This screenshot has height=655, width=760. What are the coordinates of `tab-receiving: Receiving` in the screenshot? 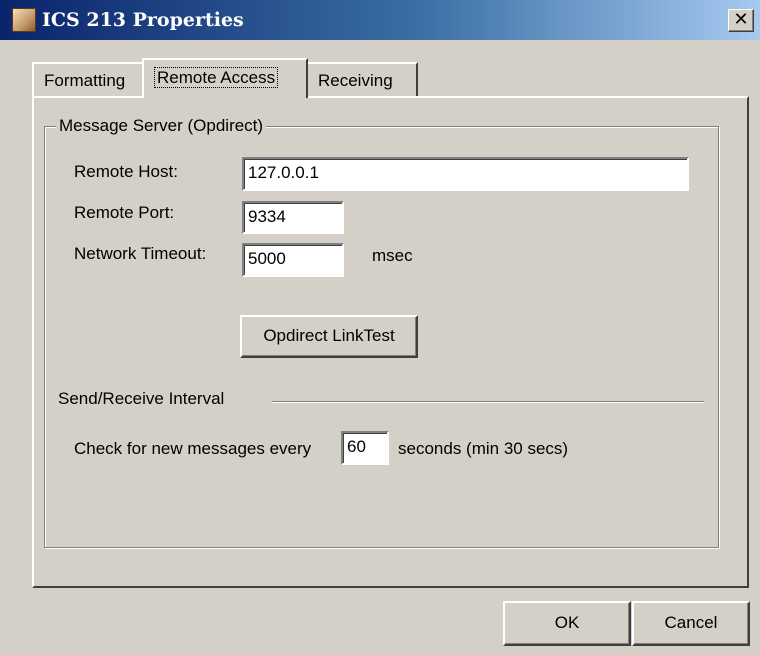 It's located at (362, 79).